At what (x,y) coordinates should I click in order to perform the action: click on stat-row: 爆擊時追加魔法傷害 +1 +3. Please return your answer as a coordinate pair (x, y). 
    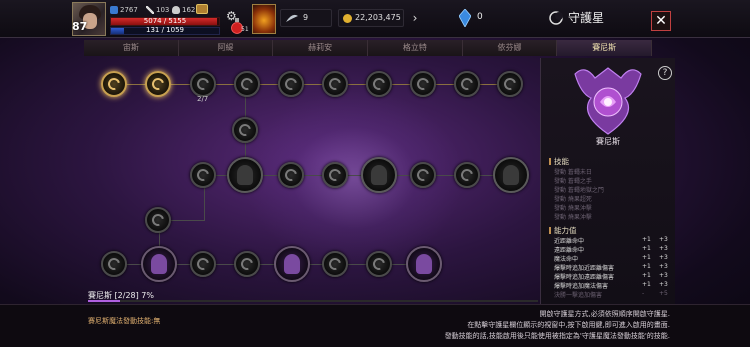
    Looking at the image, I should click on (611, 285).